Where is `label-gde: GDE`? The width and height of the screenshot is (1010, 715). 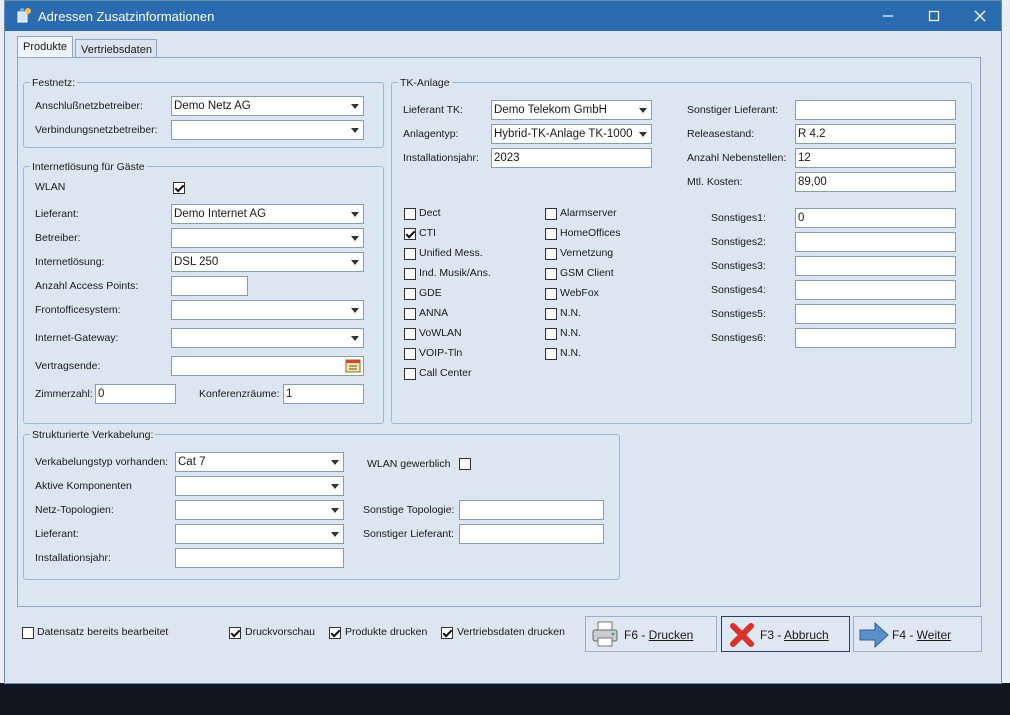
label-gde: GDE is located at coordinates (430, 293).